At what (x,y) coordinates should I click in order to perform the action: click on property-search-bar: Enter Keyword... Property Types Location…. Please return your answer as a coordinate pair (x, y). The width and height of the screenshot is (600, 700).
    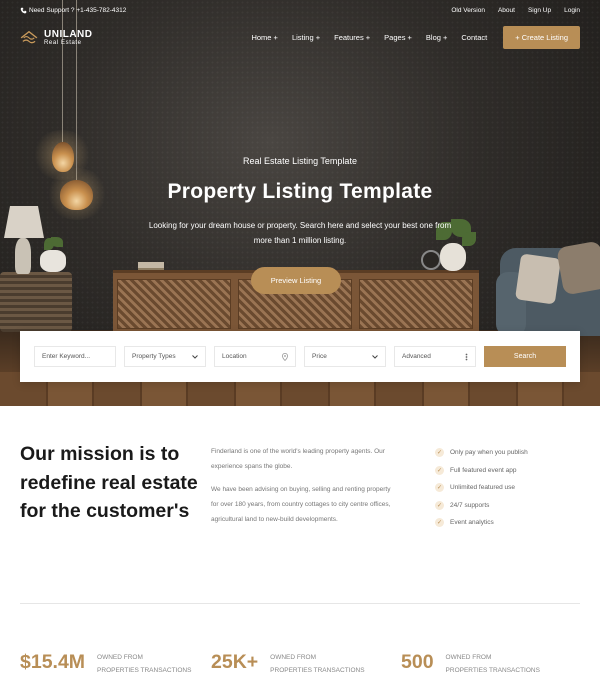
    Looking at the image, I should click on (300, 356).